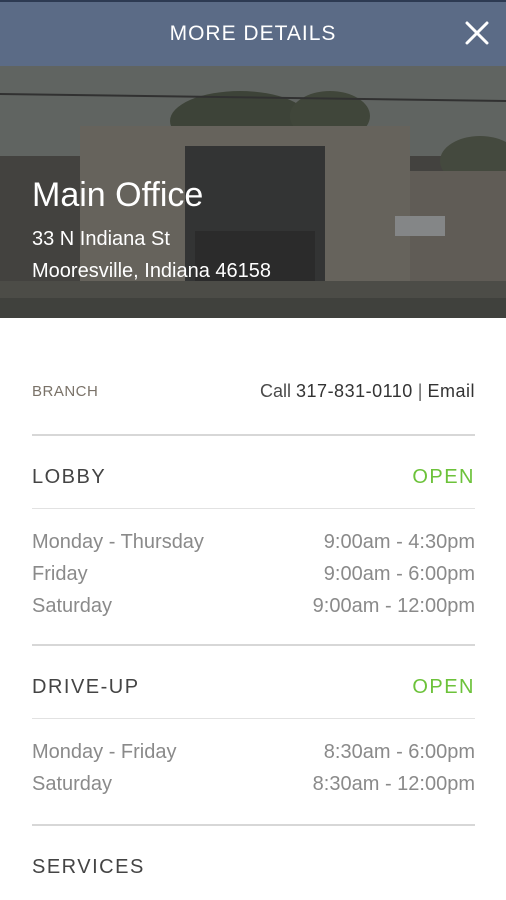 The image size is (506, 900). I want to click on hours-row: Saturday 9:00am - 12:00pm, so click(253, 606).